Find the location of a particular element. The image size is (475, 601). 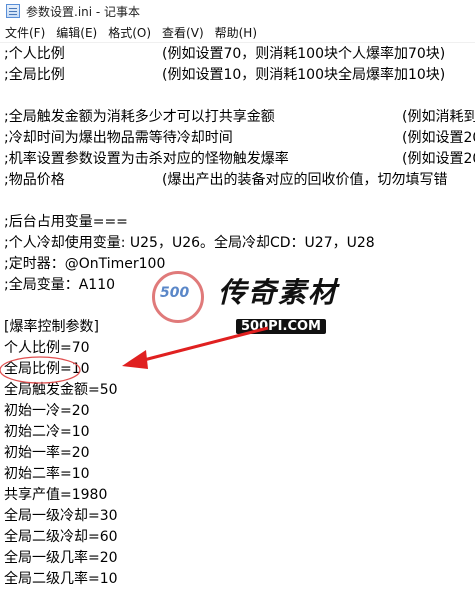

text-line: 全局一级几率=20 is located at coordinates (61, 558).